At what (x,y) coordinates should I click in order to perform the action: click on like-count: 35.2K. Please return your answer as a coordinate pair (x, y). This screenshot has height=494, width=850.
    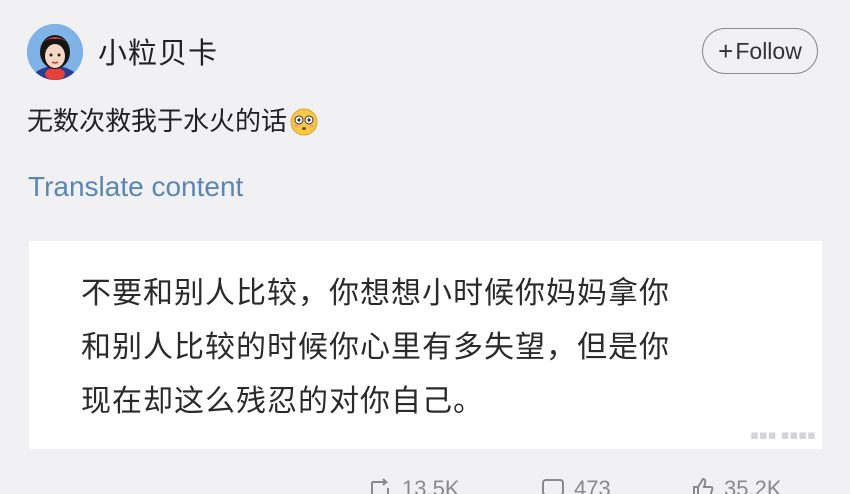
    Looking at the image, I should click on (753, 485).